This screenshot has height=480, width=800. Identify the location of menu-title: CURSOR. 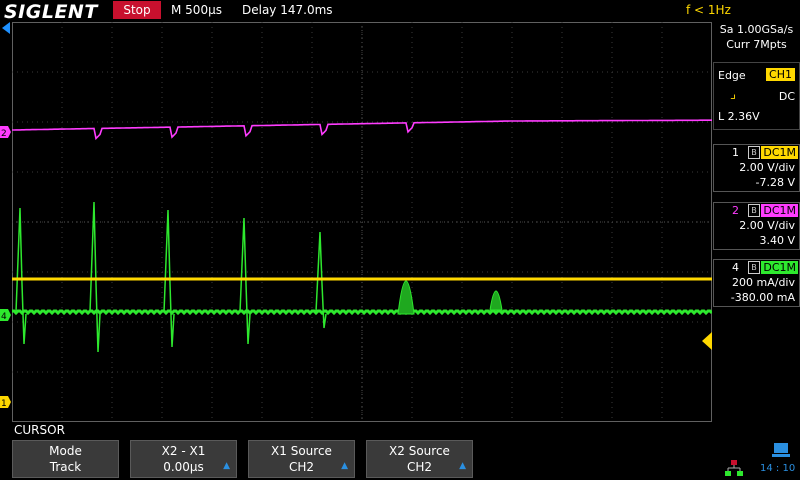
(39, 430).